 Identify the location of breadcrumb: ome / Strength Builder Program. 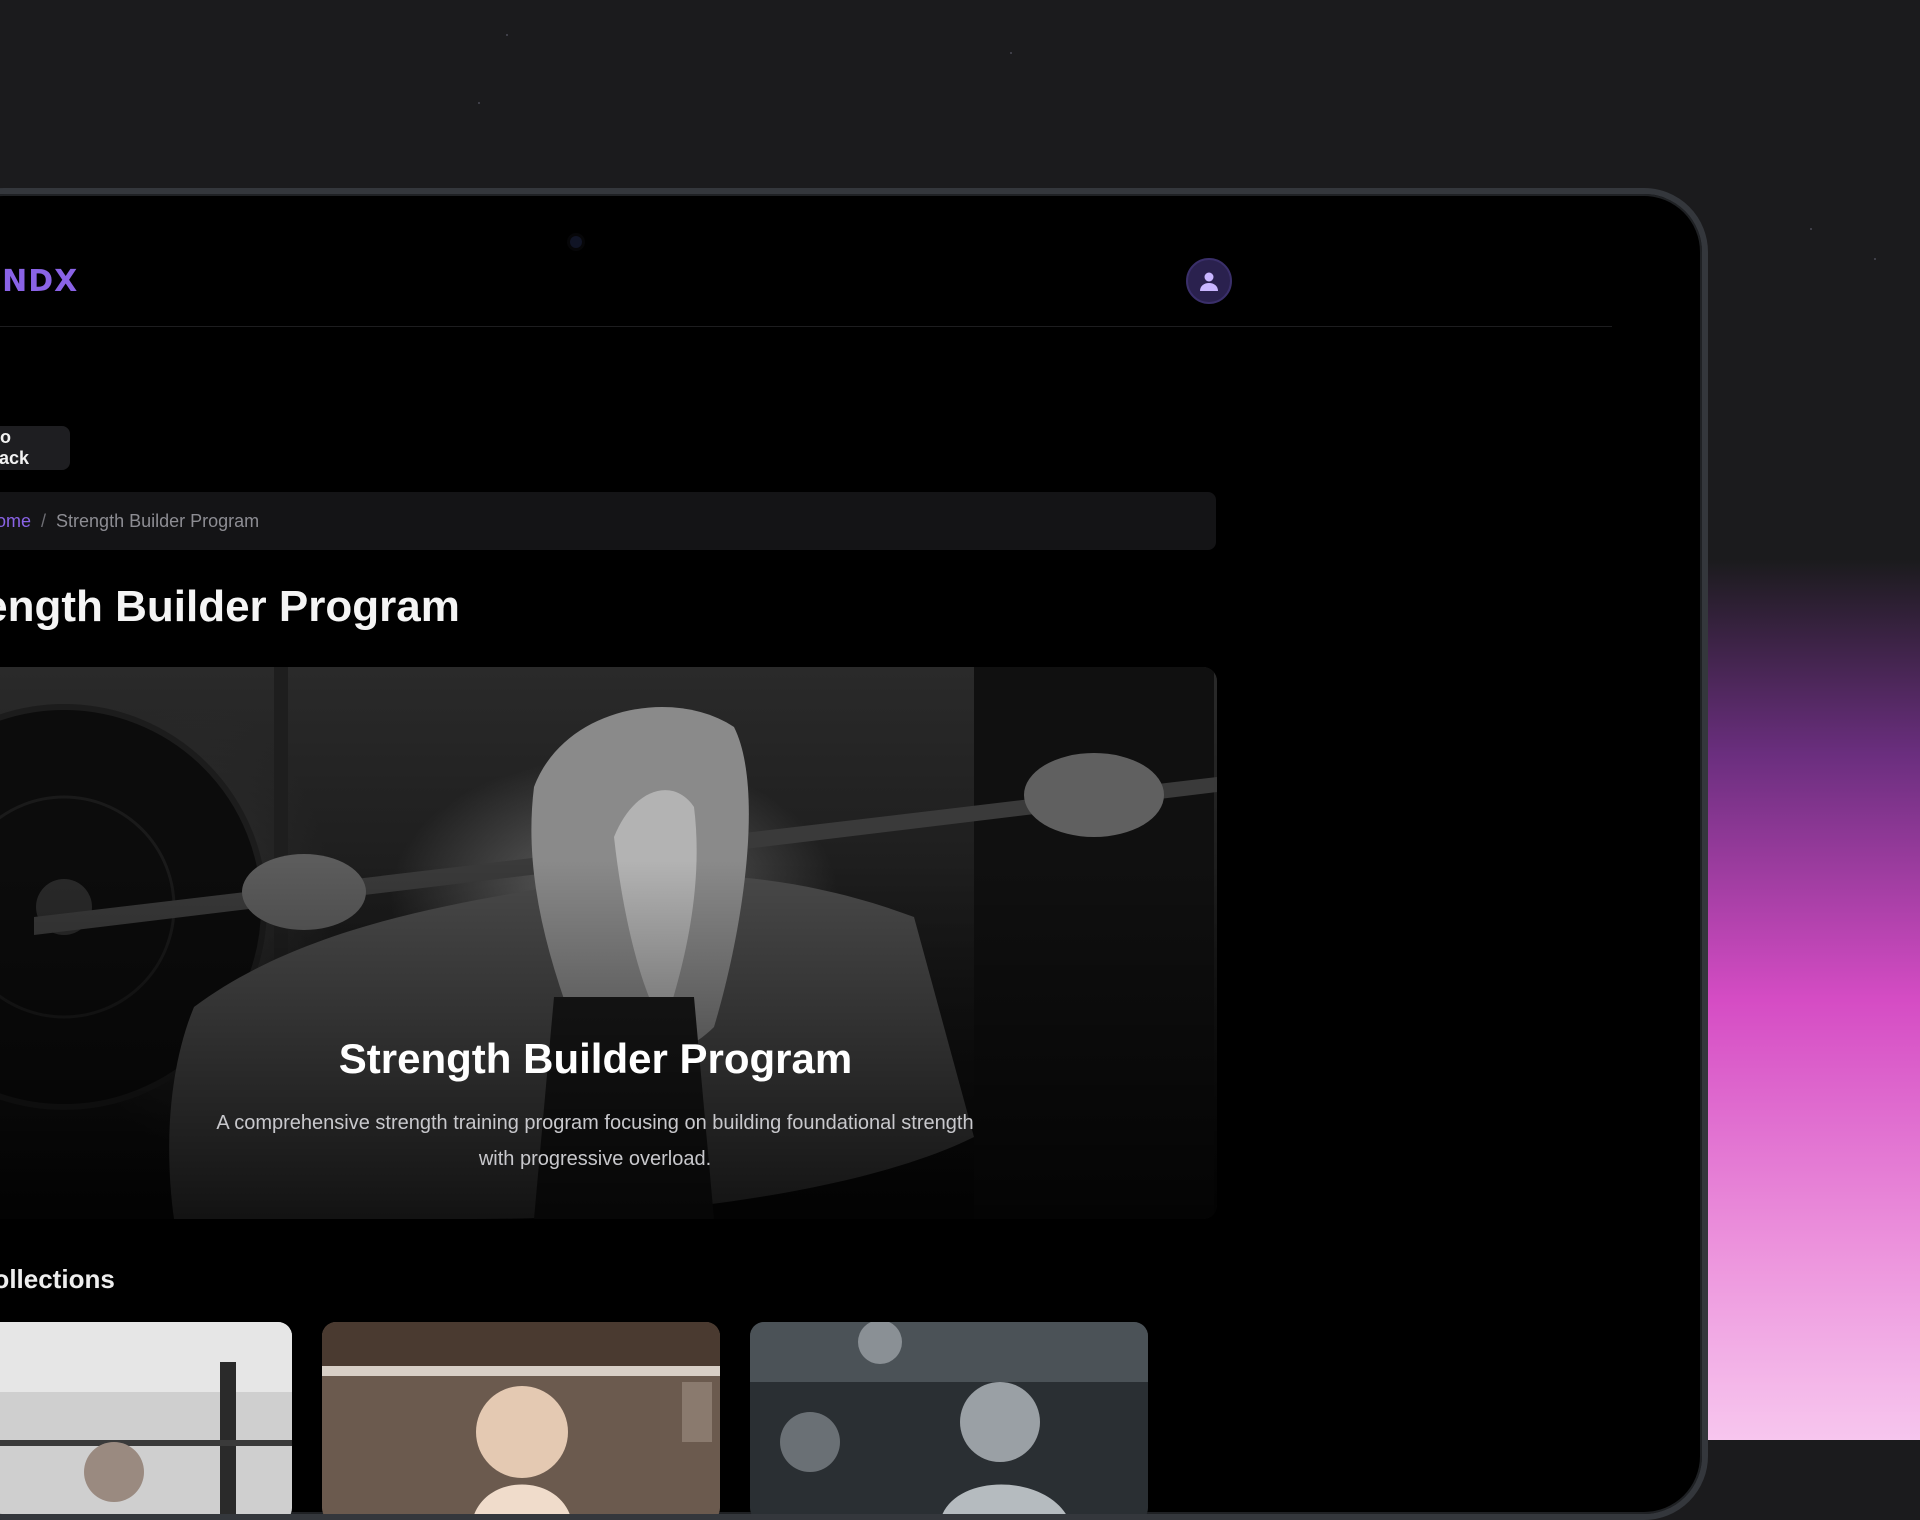
(608, 521).